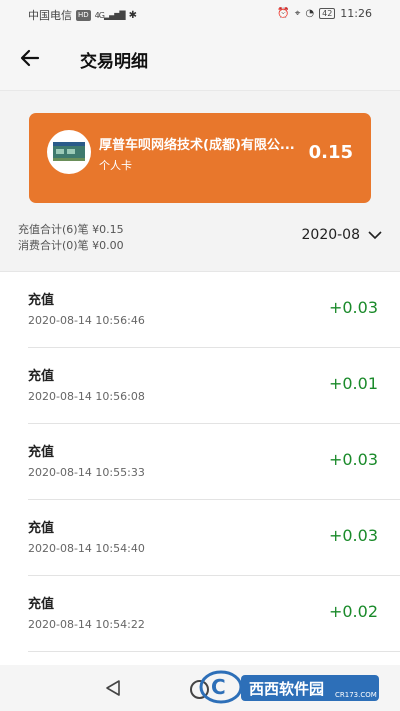 The image size is (400, 711). I want to click on back-arrow-icon, so click(30, 58).